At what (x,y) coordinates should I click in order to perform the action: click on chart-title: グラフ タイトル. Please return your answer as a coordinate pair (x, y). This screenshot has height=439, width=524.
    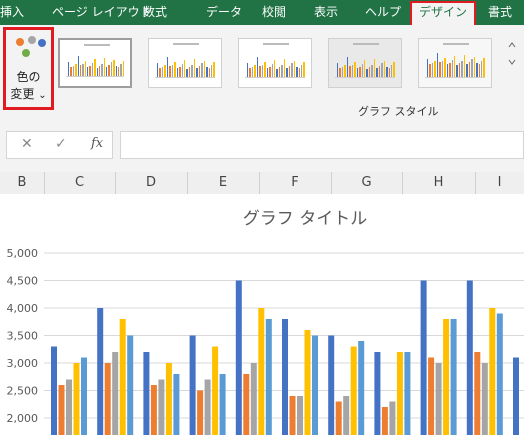
    Looking at the image, I should click on (305, 219).